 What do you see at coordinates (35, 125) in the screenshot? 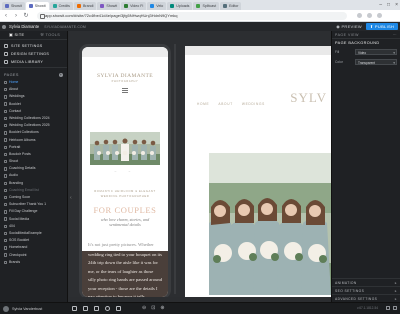
I see `sidebar-page-item: Wedding Collections 2025` at bounding box center [35, 125].